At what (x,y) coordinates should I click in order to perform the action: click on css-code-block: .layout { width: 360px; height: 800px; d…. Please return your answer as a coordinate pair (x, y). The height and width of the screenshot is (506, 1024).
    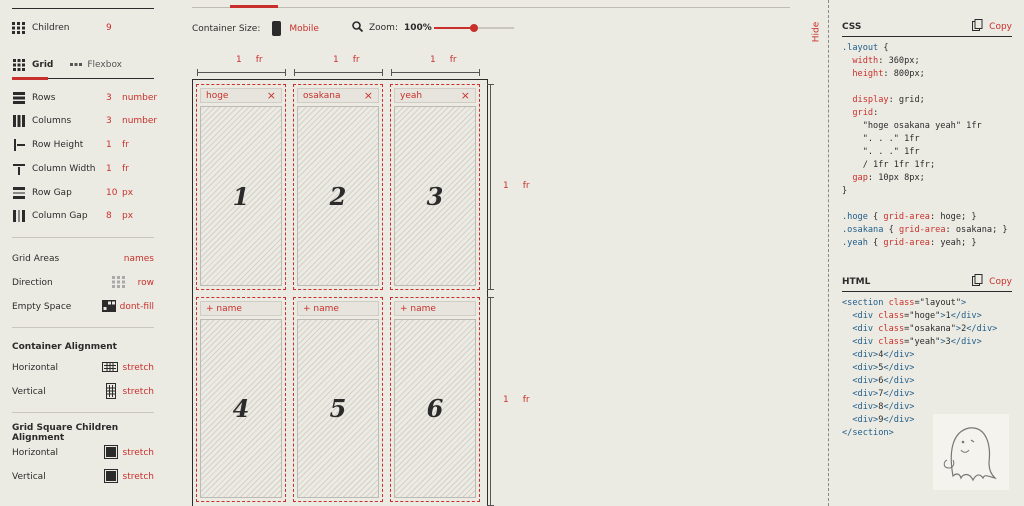
    Looking at the image, I should click on (925, 145).